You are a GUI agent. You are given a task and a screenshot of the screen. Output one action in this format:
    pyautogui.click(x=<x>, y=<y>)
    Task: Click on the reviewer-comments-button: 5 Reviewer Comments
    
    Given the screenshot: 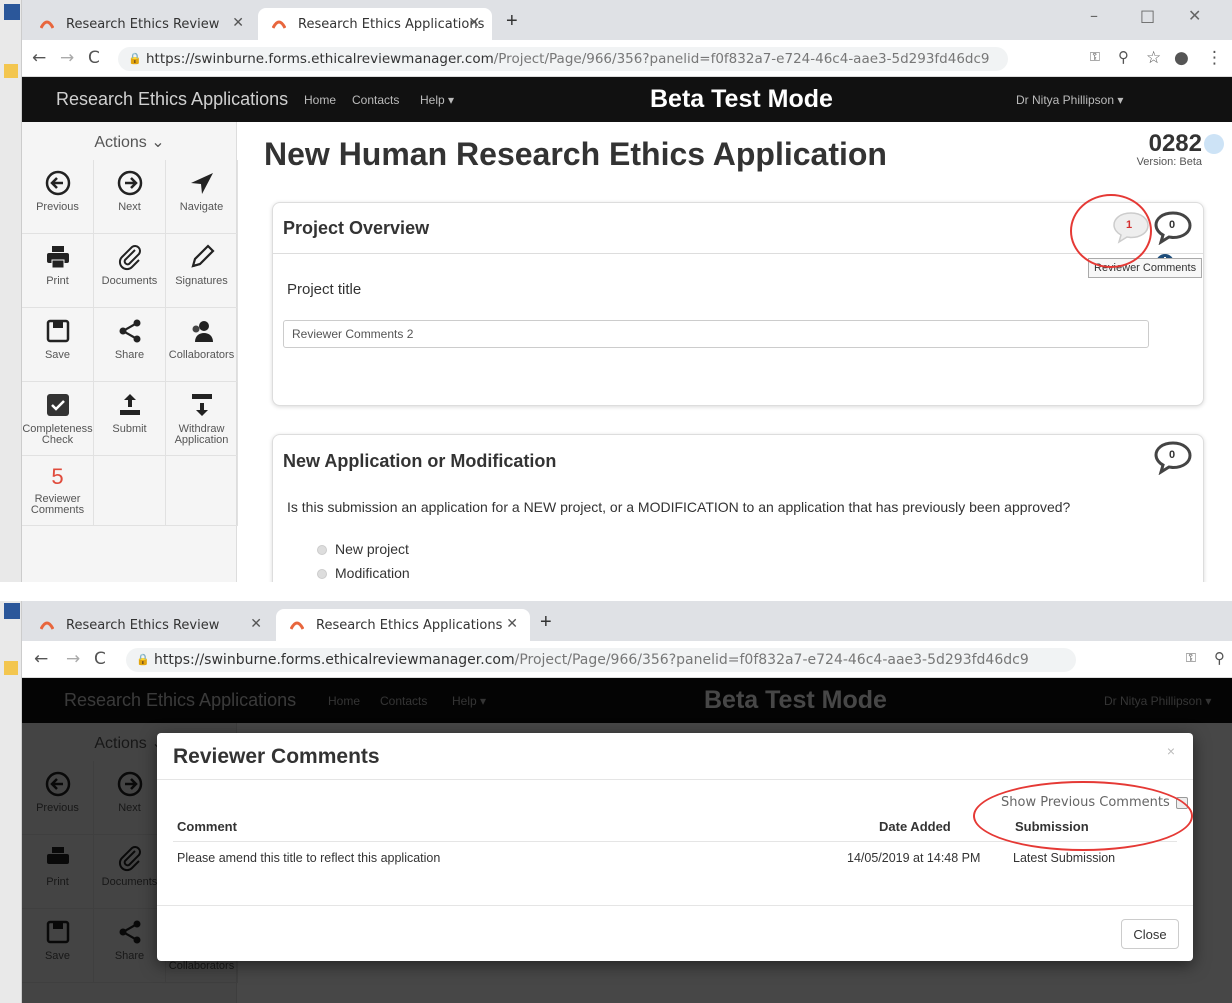 What is the action you would take?
    pyautogui.click(x=58, y=491)
    